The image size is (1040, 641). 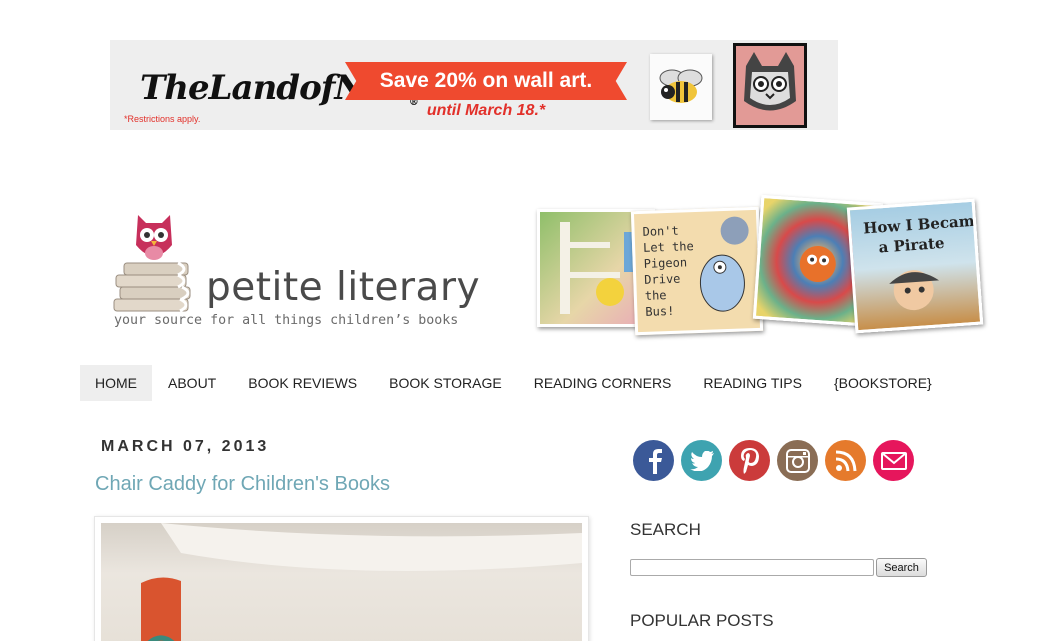 I want to click on book-cover-pirate: How I Became a Pirate, so click(x=915, y=266).